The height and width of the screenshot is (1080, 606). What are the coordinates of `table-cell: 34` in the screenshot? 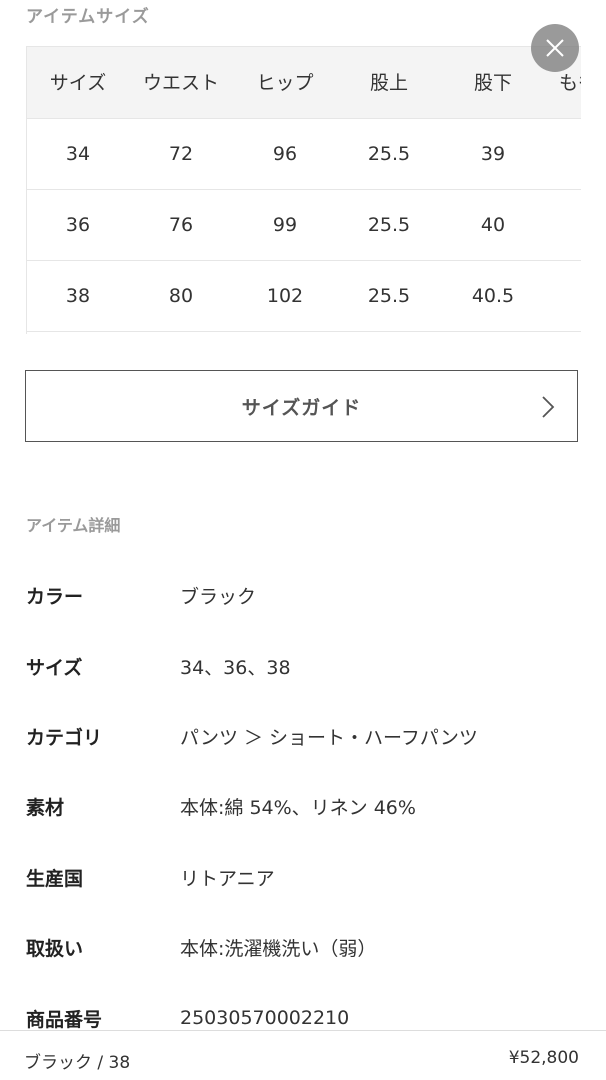 It's located at (78, 154).